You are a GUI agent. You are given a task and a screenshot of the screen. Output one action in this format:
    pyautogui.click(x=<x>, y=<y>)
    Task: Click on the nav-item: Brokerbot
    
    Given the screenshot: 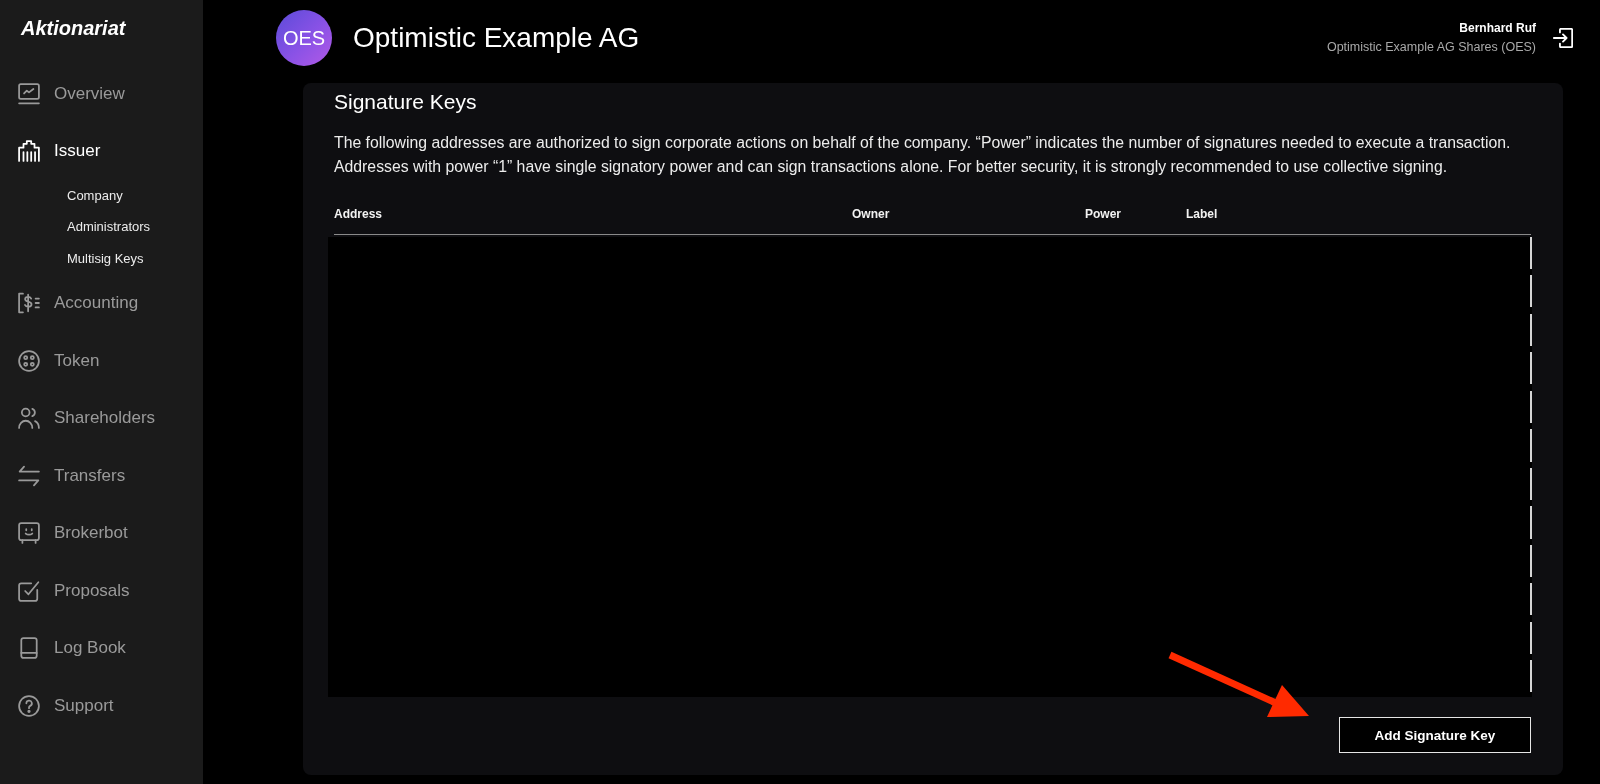 What is the action you would take?
    pyautogui.click(x=73, y=533)
    